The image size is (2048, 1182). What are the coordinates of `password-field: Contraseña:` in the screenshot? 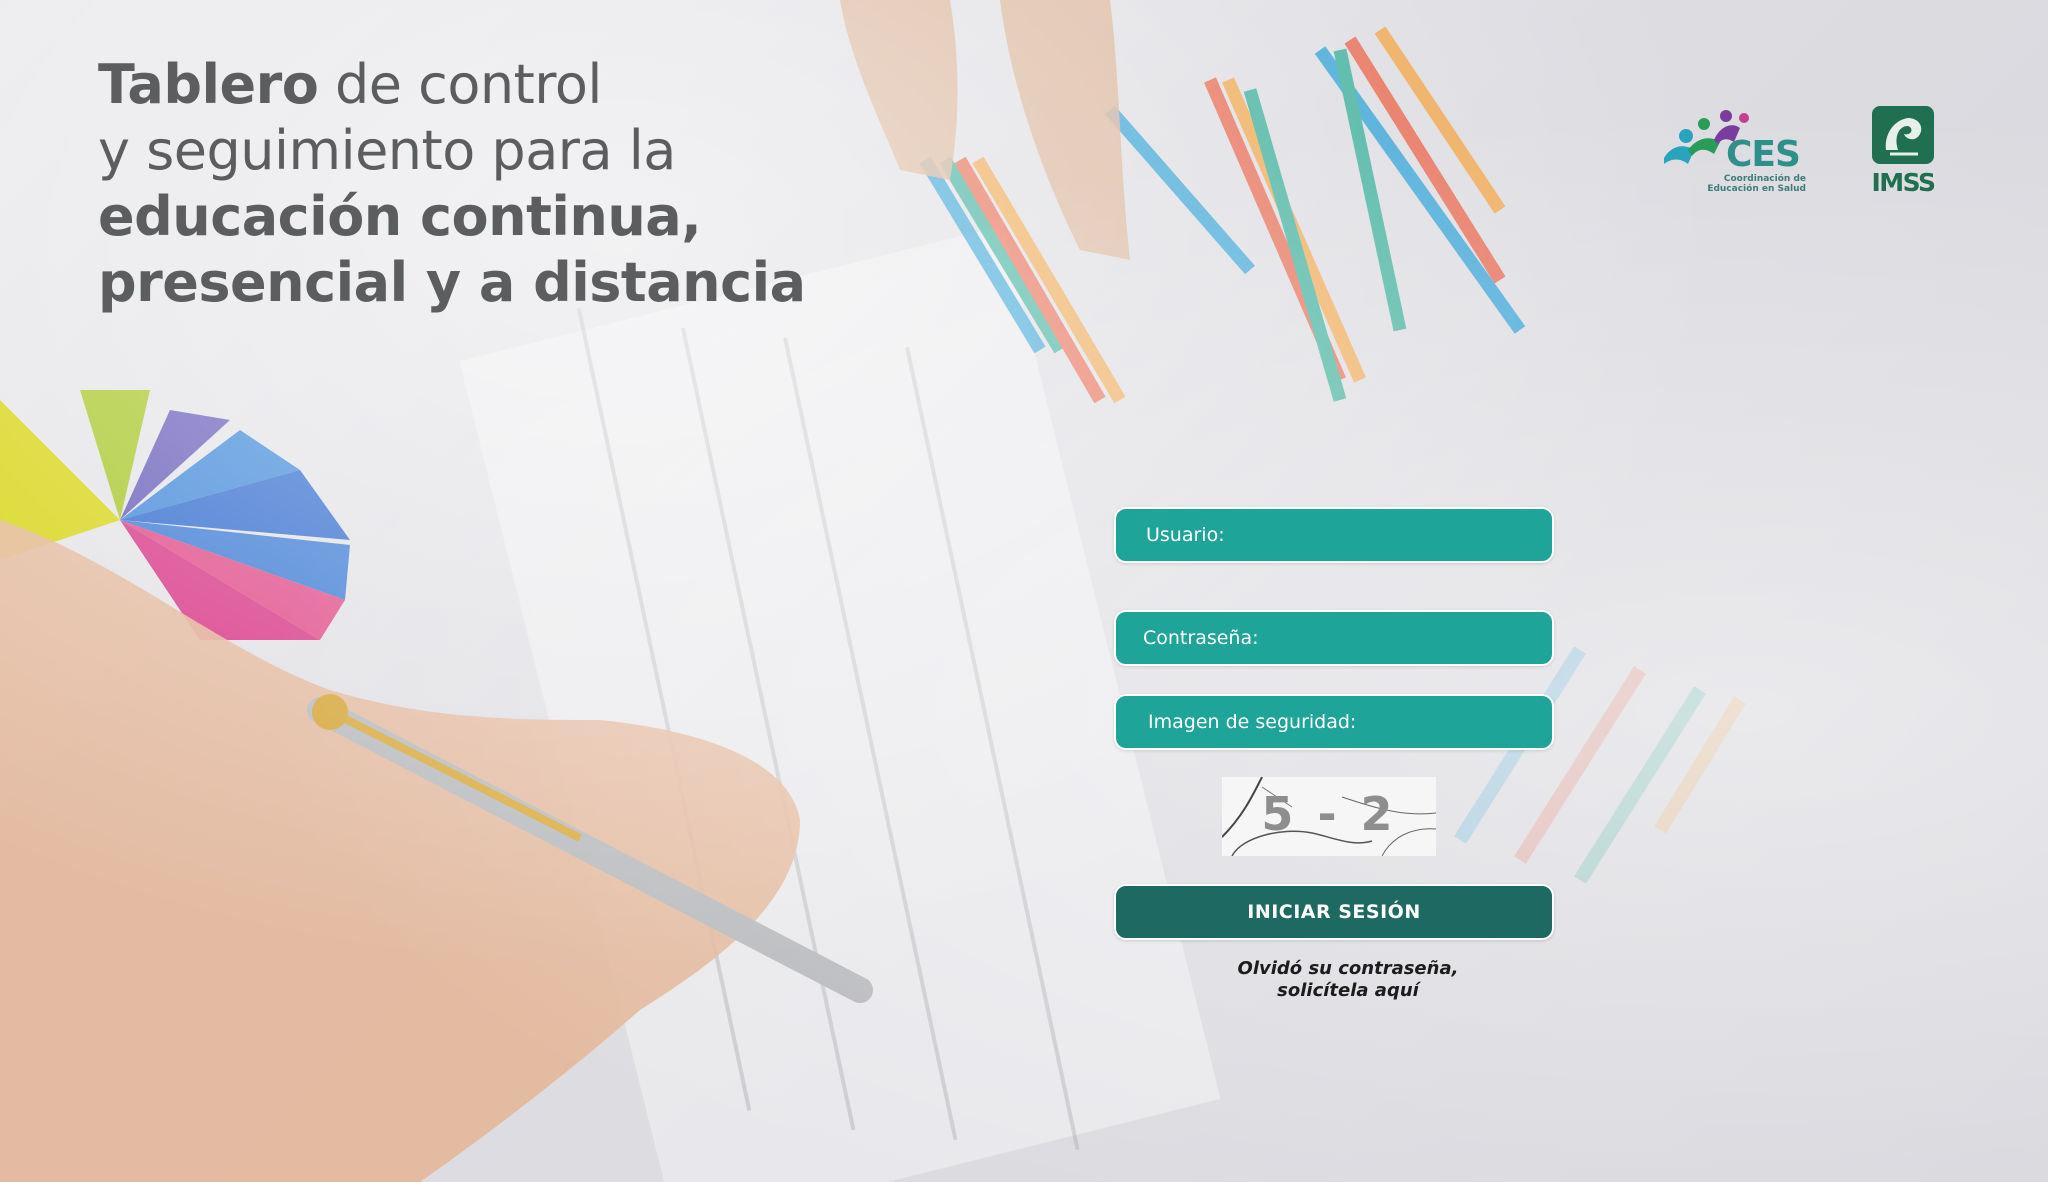 It's located at (1334, 638).